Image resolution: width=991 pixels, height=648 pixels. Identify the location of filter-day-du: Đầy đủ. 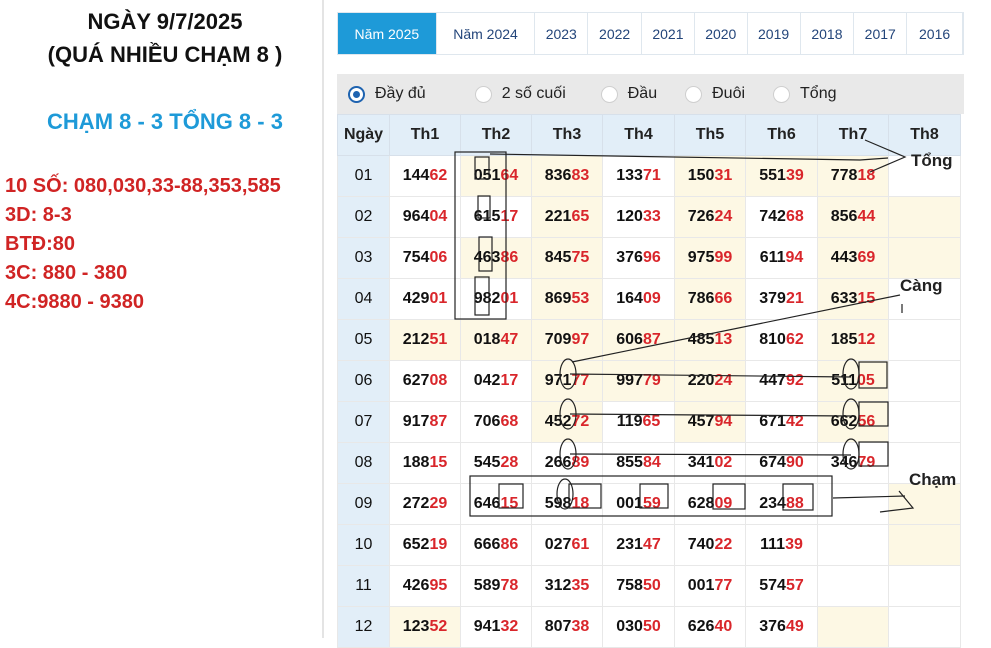
(387, 94).